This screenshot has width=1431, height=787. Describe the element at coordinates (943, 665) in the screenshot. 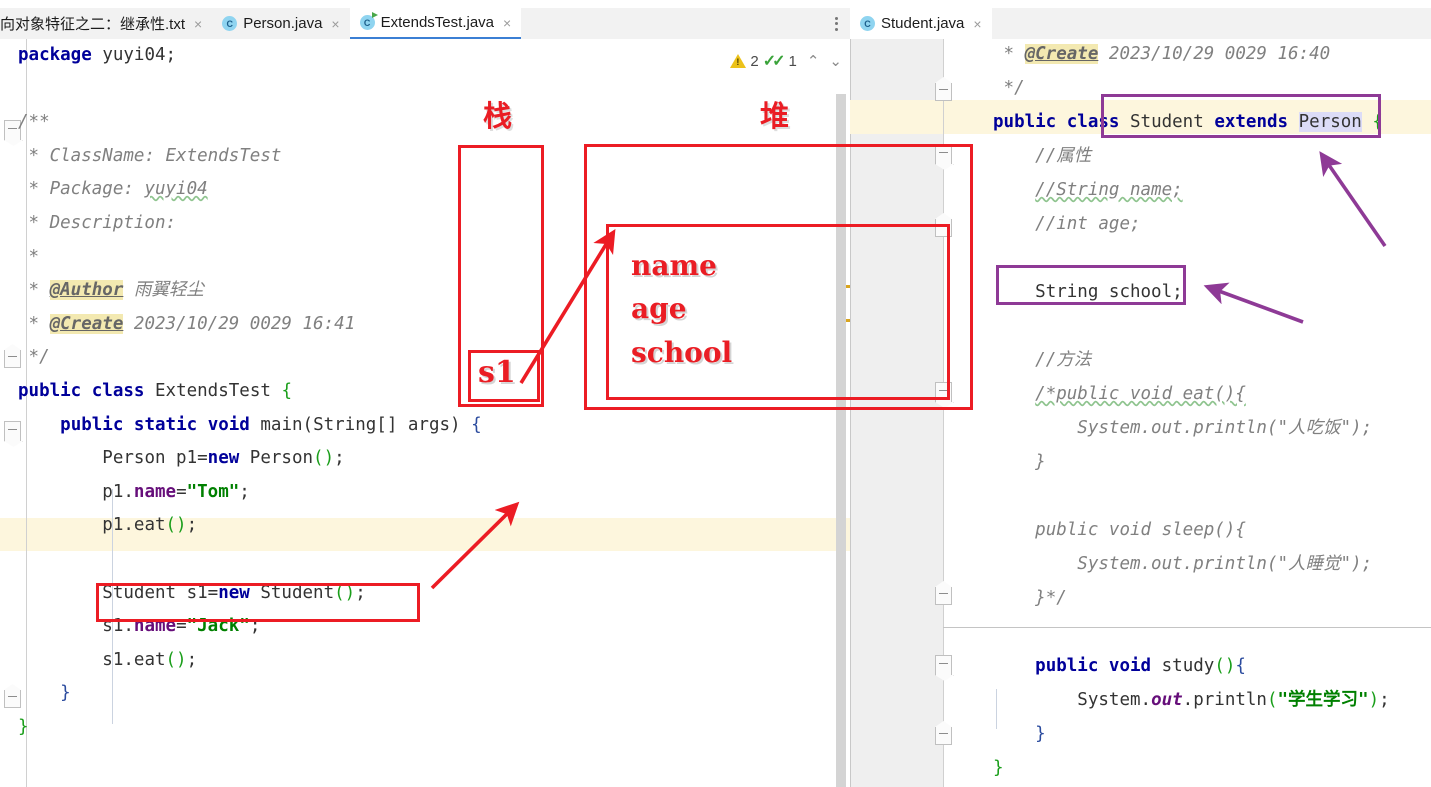

I see `fold-marker-study-start` at that location.